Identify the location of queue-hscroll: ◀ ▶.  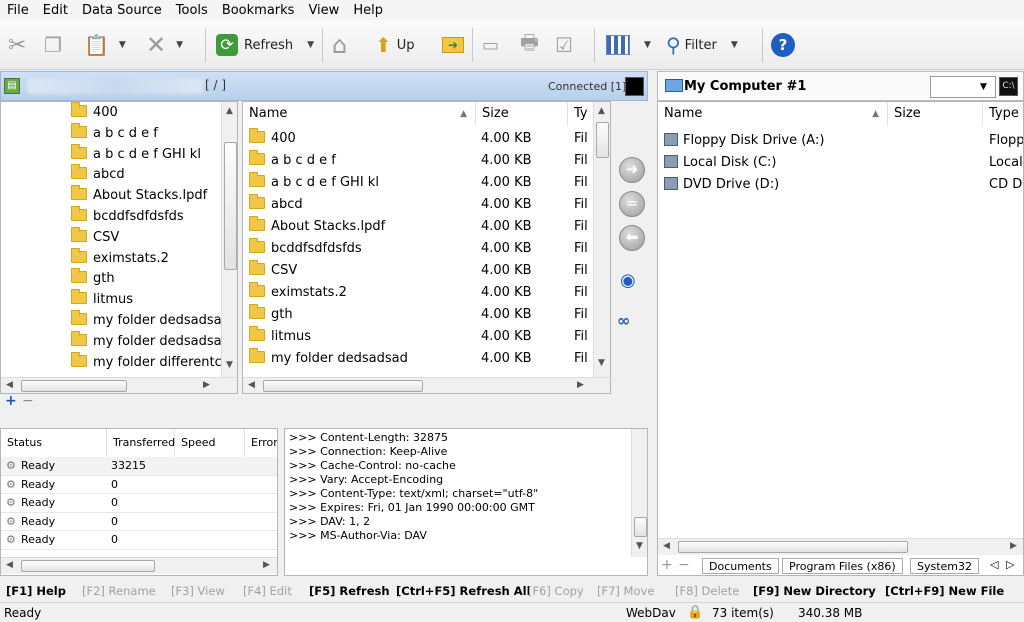
(139, 565).